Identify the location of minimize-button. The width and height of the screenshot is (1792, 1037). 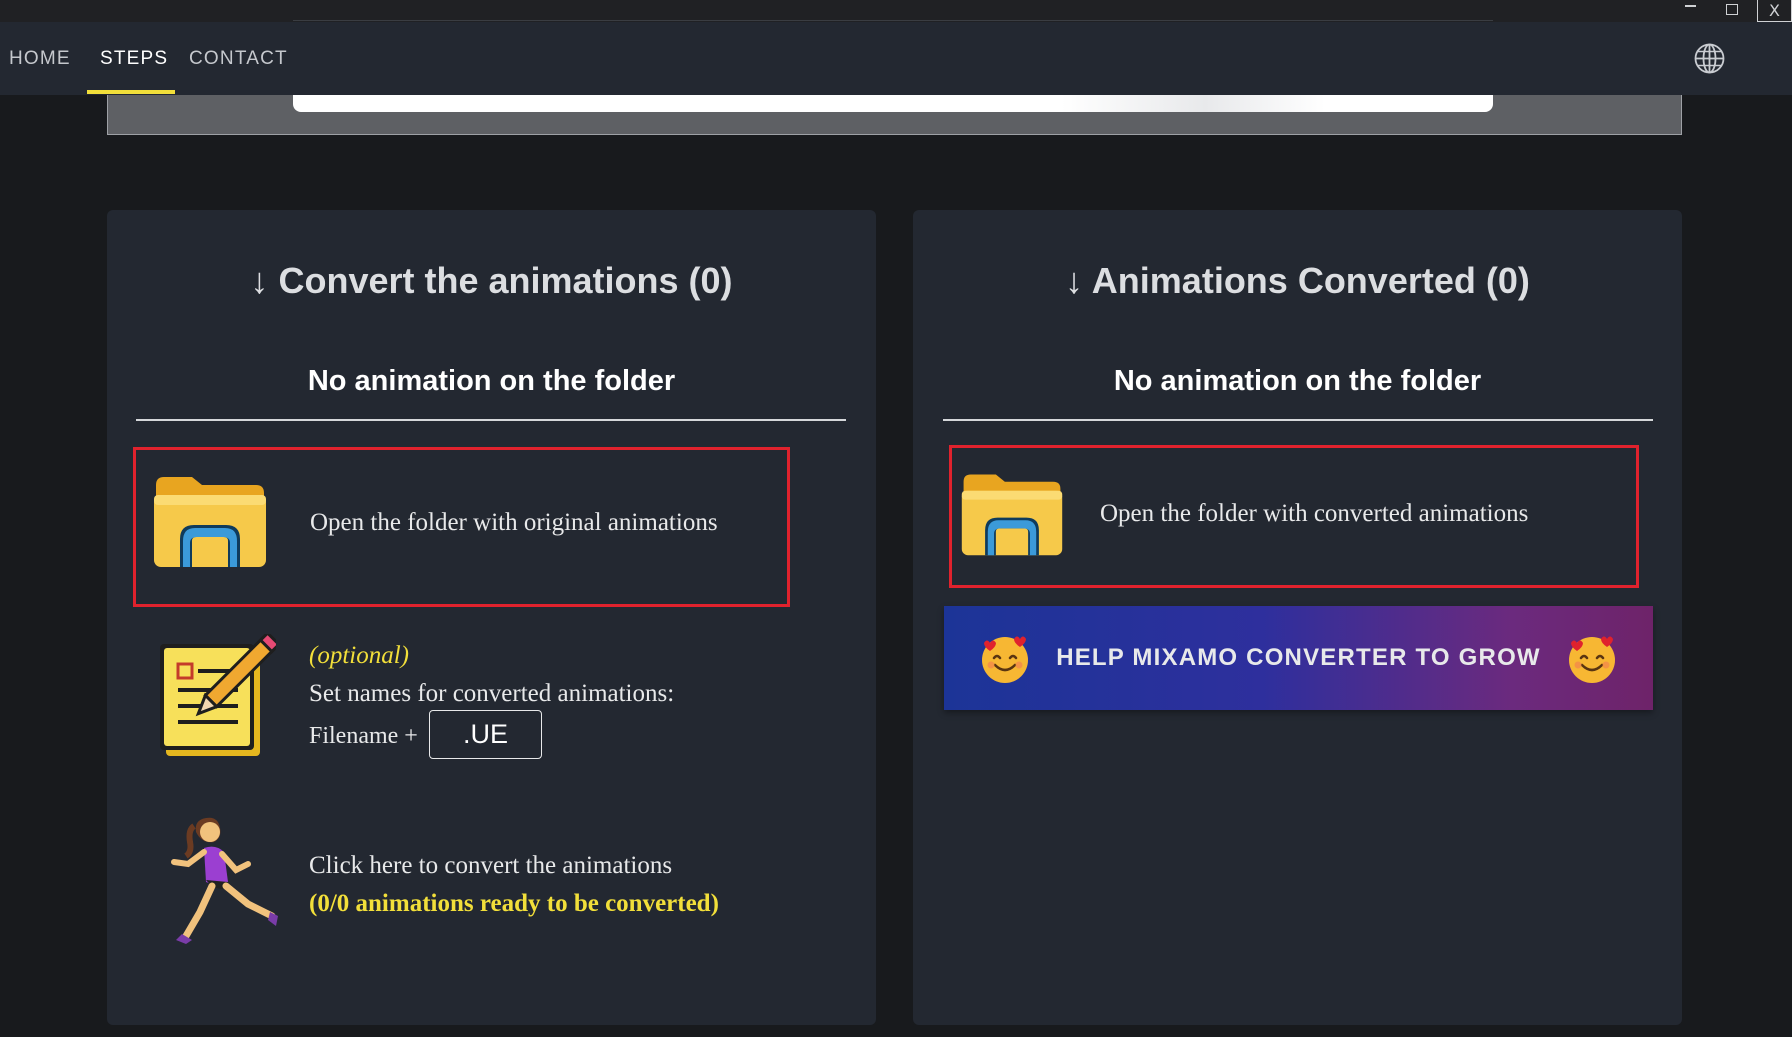
(1690, 11).